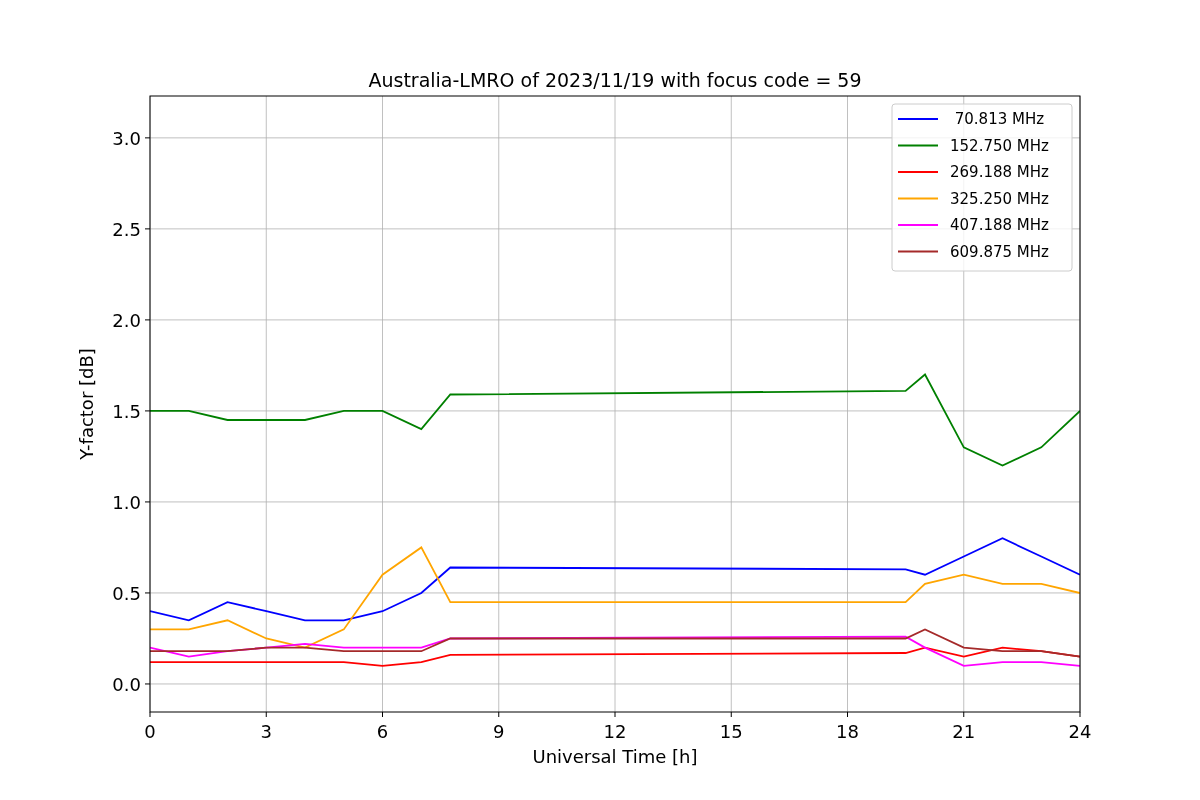 The width and height of the screenshot is (1200, 800). Describe the element at coordinates (266, 731) in the screenshot. I see `tick-label: 3` at that location.